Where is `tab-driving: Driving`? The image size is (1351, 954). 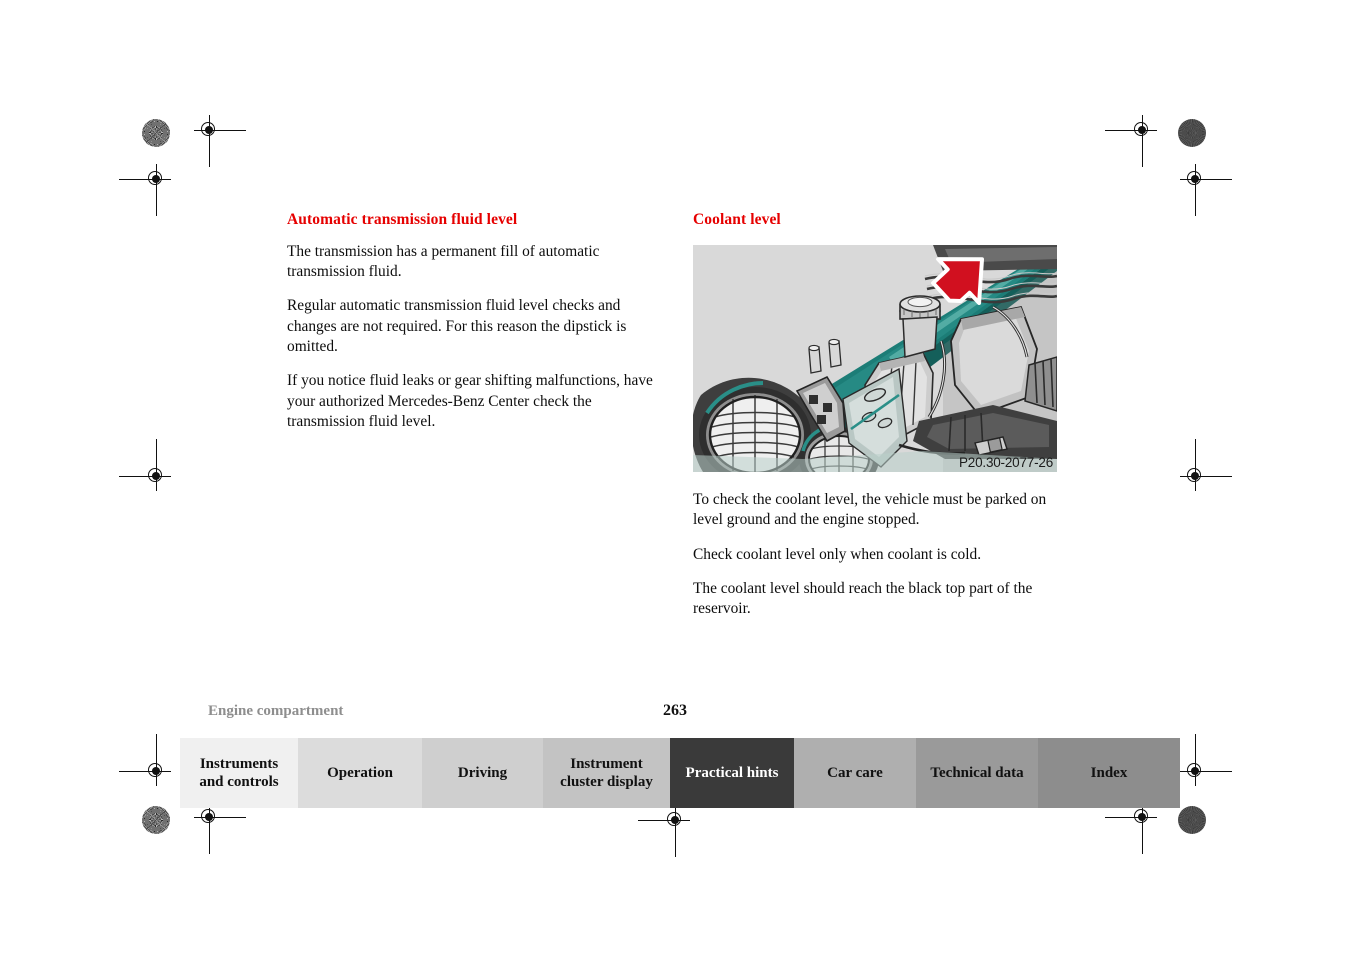
tab-driving: Driving is located at coordinates (482, 773).